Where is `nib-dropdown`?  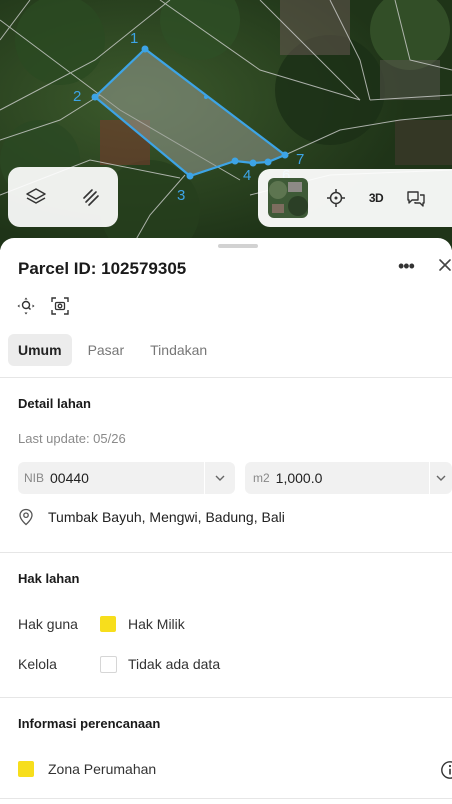
nib-dropdown is located at coordinates (219, 478).